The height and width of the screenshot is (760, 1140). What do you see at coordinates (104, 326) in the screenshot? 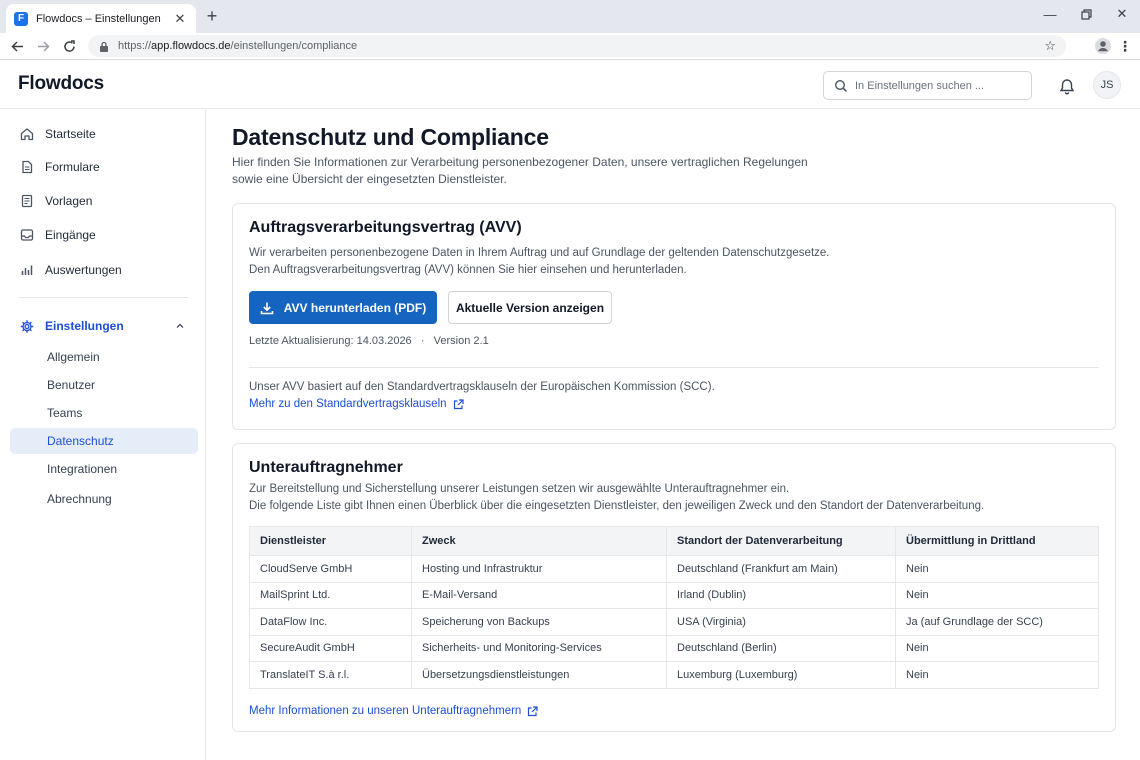
I see `sidebar-section-einstellungen: Einstellungen` at bounding box center [104, 326].